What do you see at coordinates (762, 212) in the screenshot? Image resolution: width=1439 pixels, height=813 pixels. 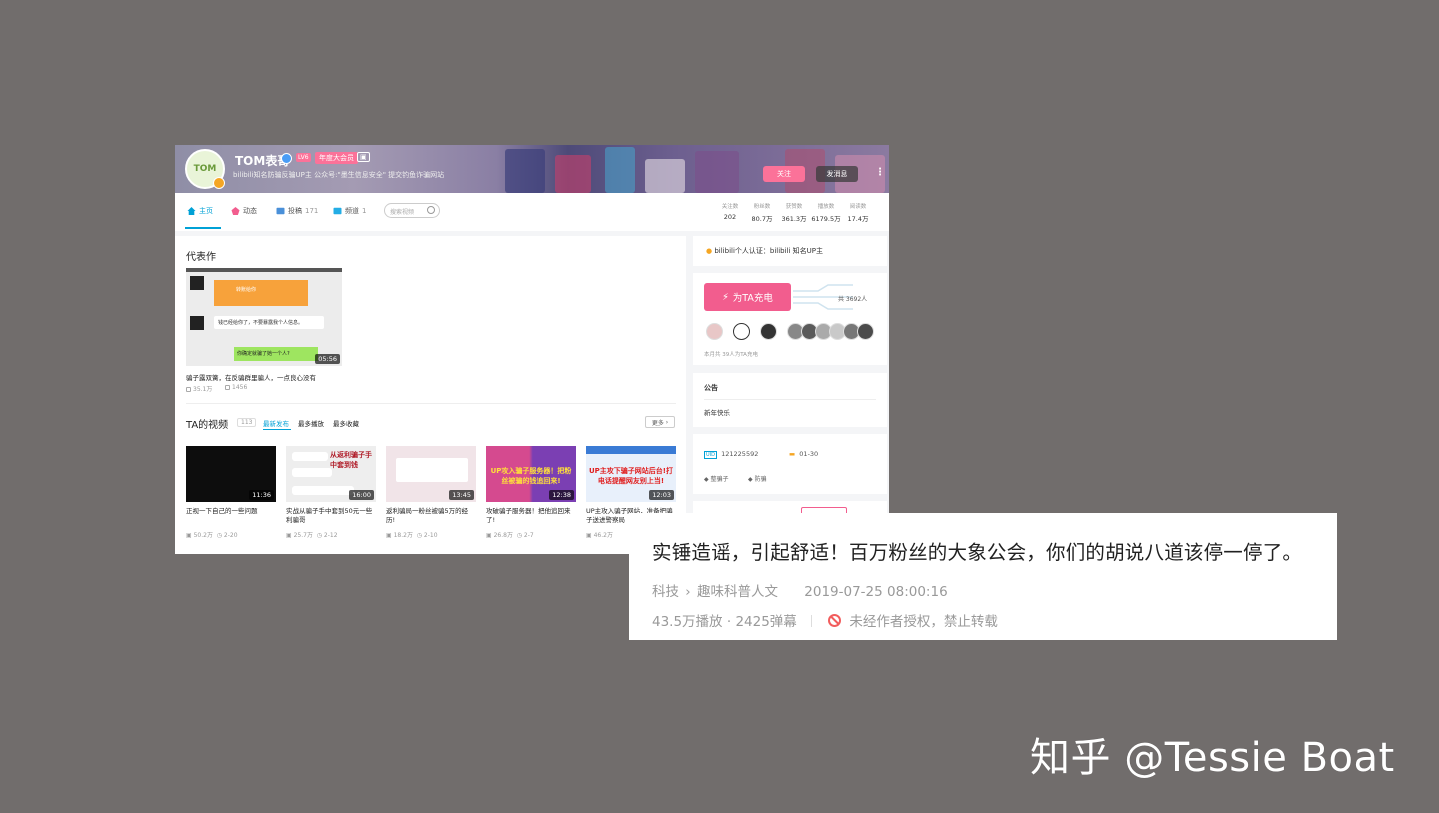 I see `stat-fans: 粉丝数 80.7万` at bounding box center [762, 212].